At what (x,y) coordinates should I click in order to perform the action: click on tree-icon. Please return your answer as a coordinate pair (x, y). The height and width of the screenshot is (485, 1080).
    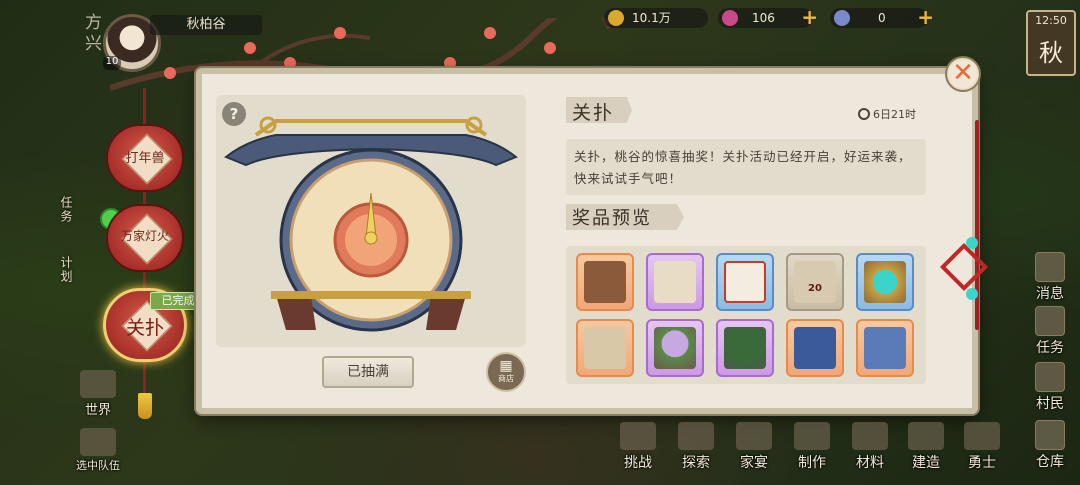
    Looking at the image, I should click on (675, 348).